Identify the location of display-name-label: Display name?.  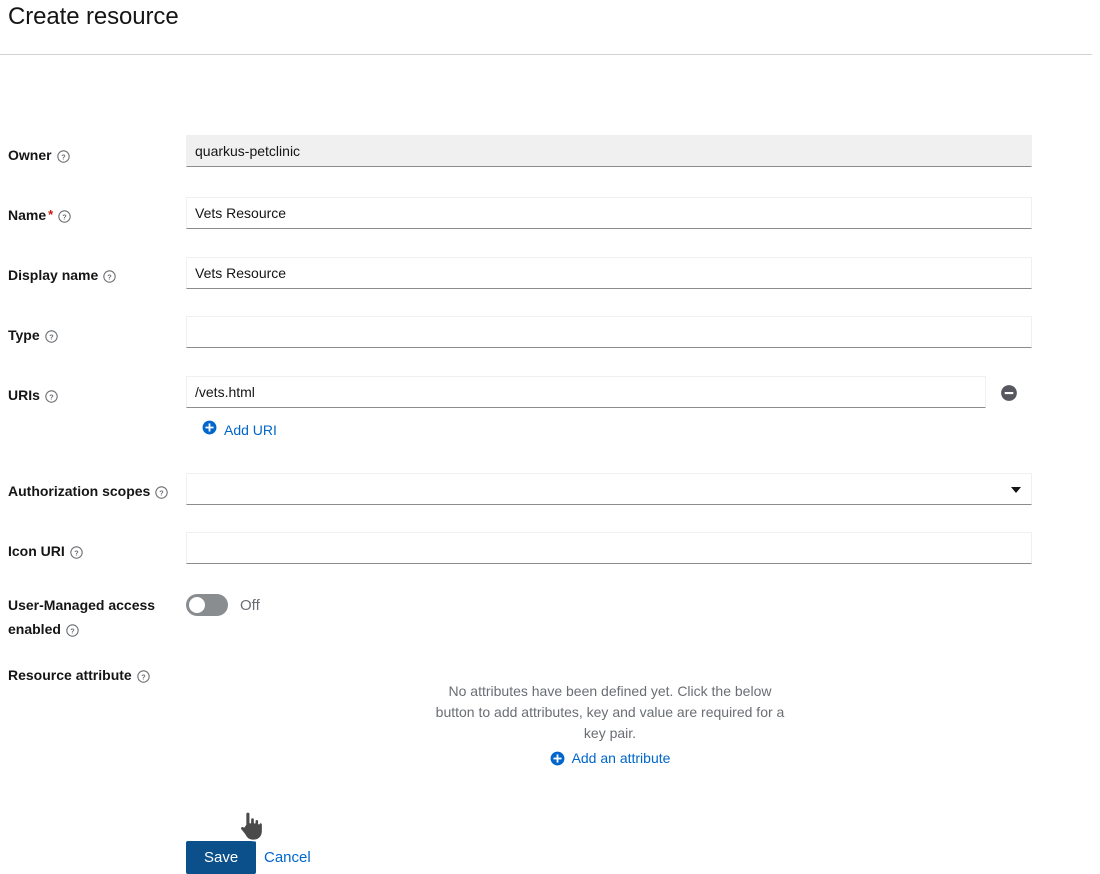
(94, 275).